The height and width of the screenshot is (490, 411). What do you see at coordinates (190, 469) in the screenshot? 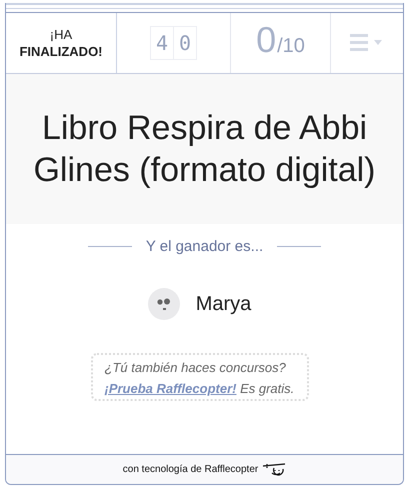
I see `footer-text: con tecnología de Rafflecopter` at bounding box center [190, 469].